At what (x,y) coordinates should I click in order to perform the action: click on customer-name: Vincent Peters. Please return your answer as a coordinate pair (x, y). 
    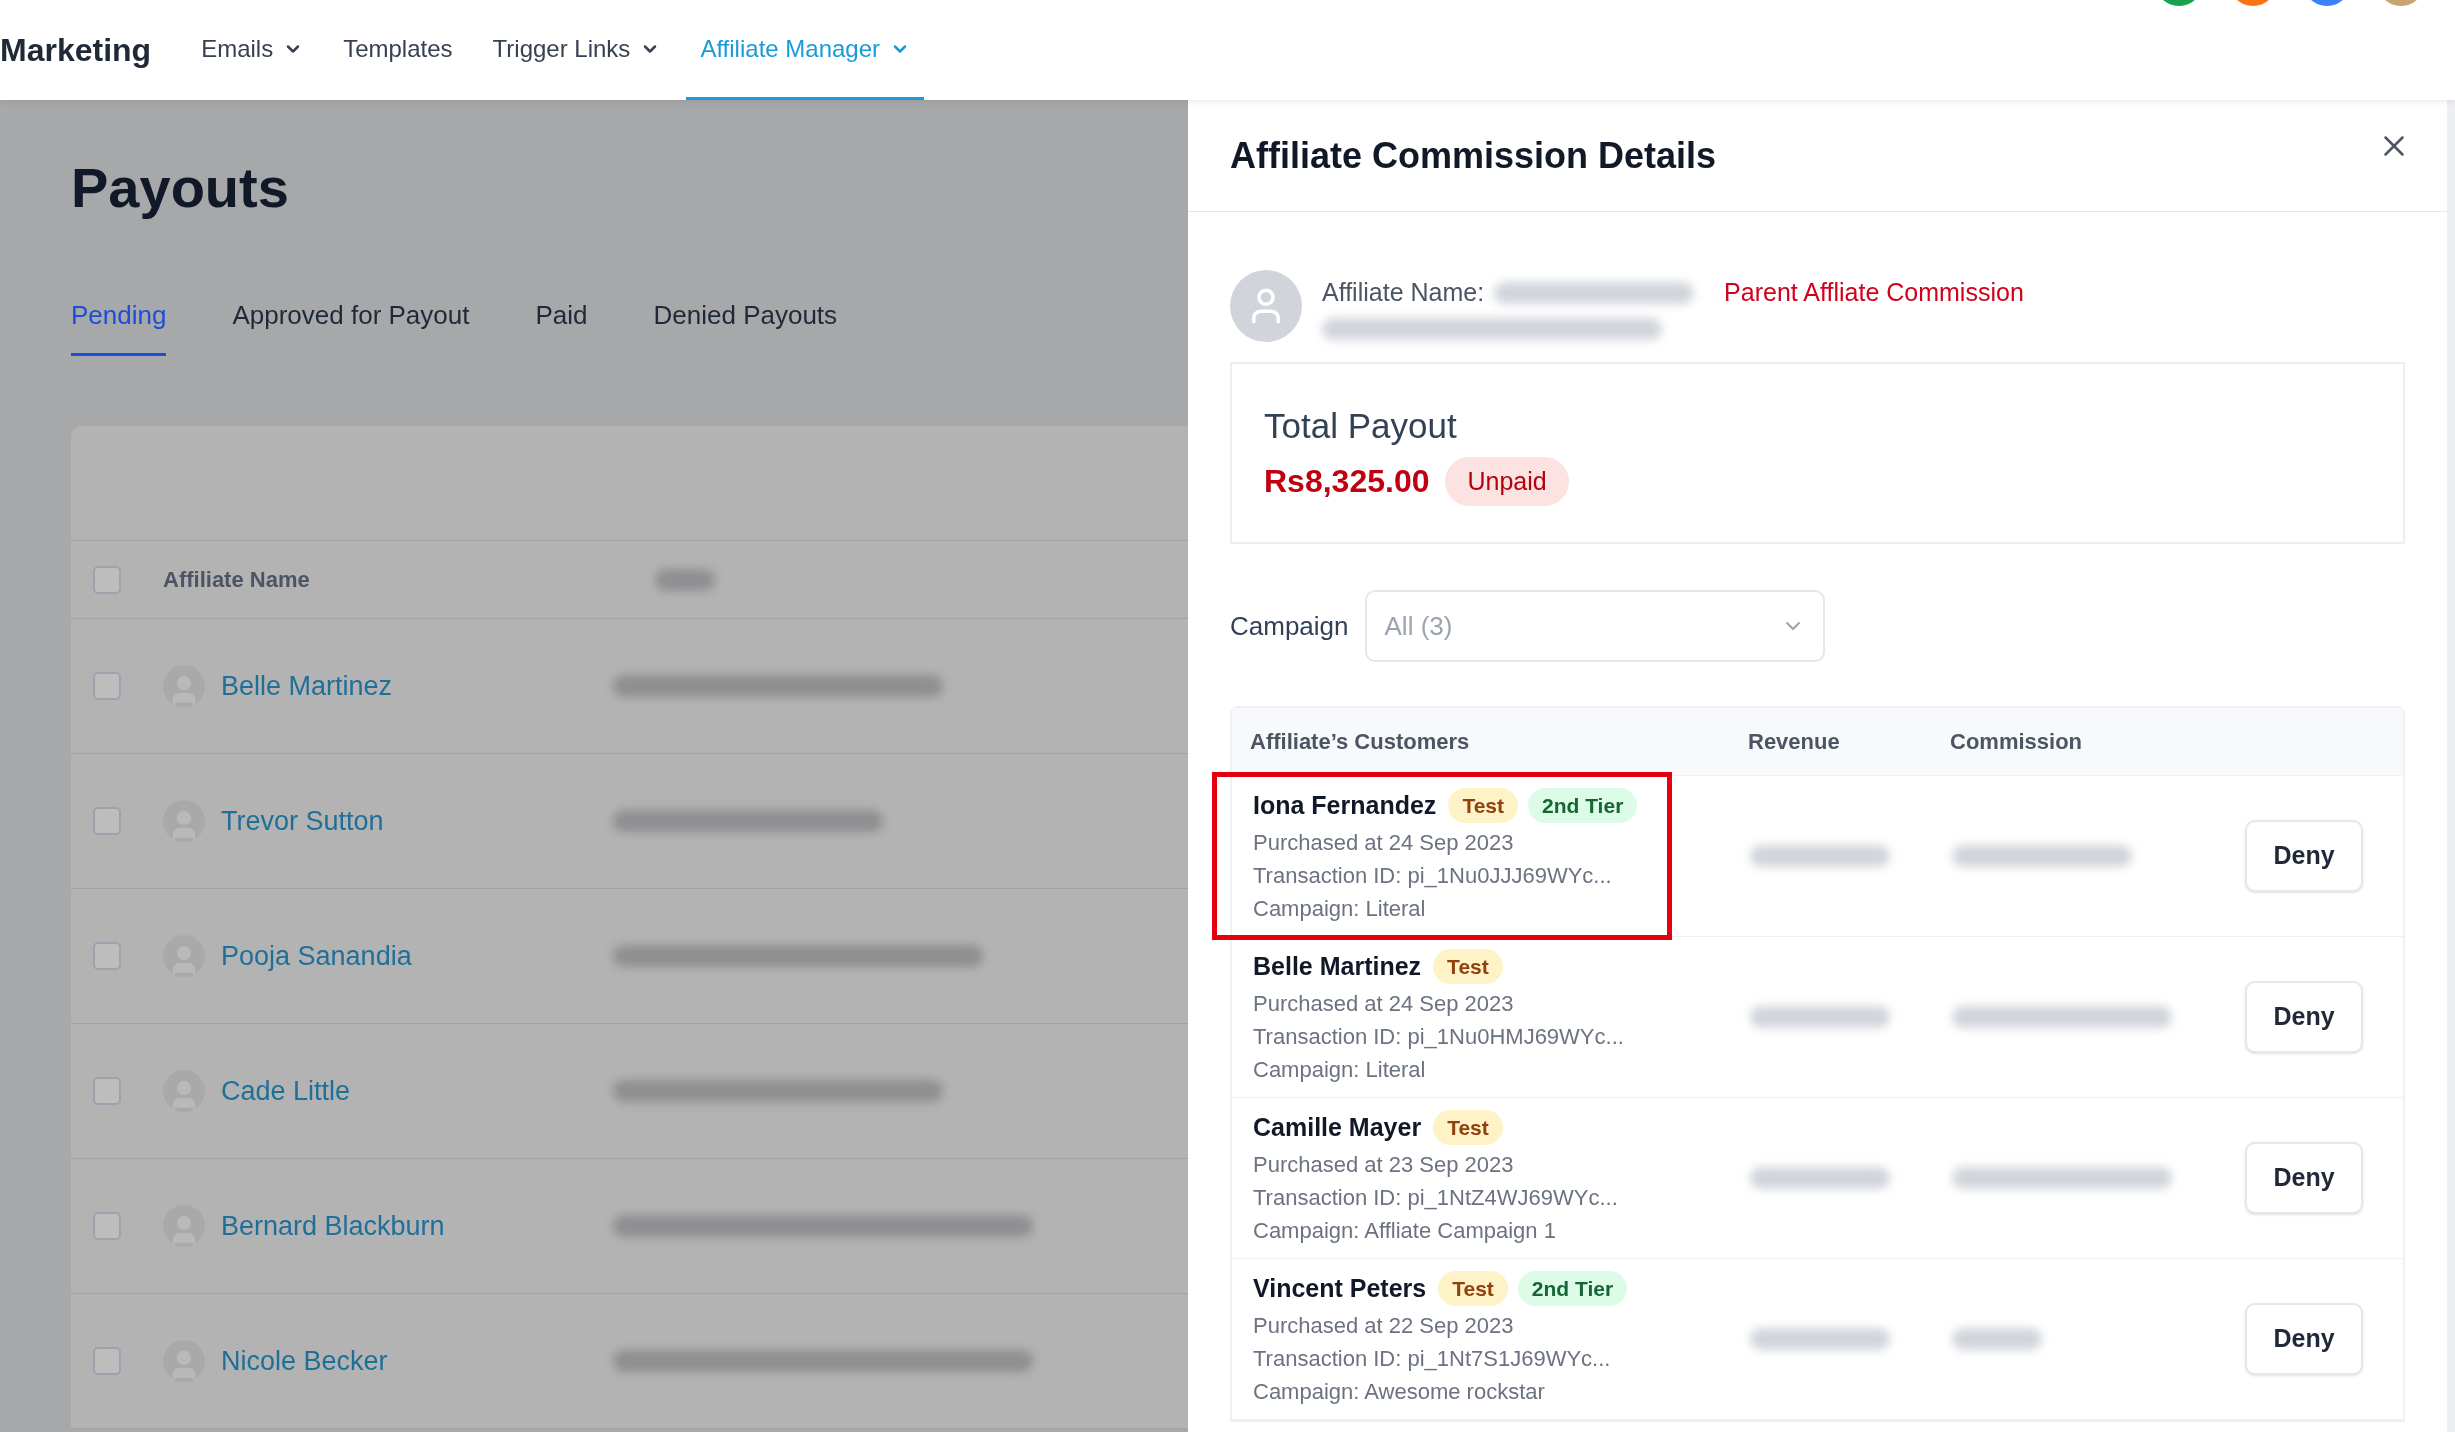
    Looking at the image, I should click on (1340, 1288).